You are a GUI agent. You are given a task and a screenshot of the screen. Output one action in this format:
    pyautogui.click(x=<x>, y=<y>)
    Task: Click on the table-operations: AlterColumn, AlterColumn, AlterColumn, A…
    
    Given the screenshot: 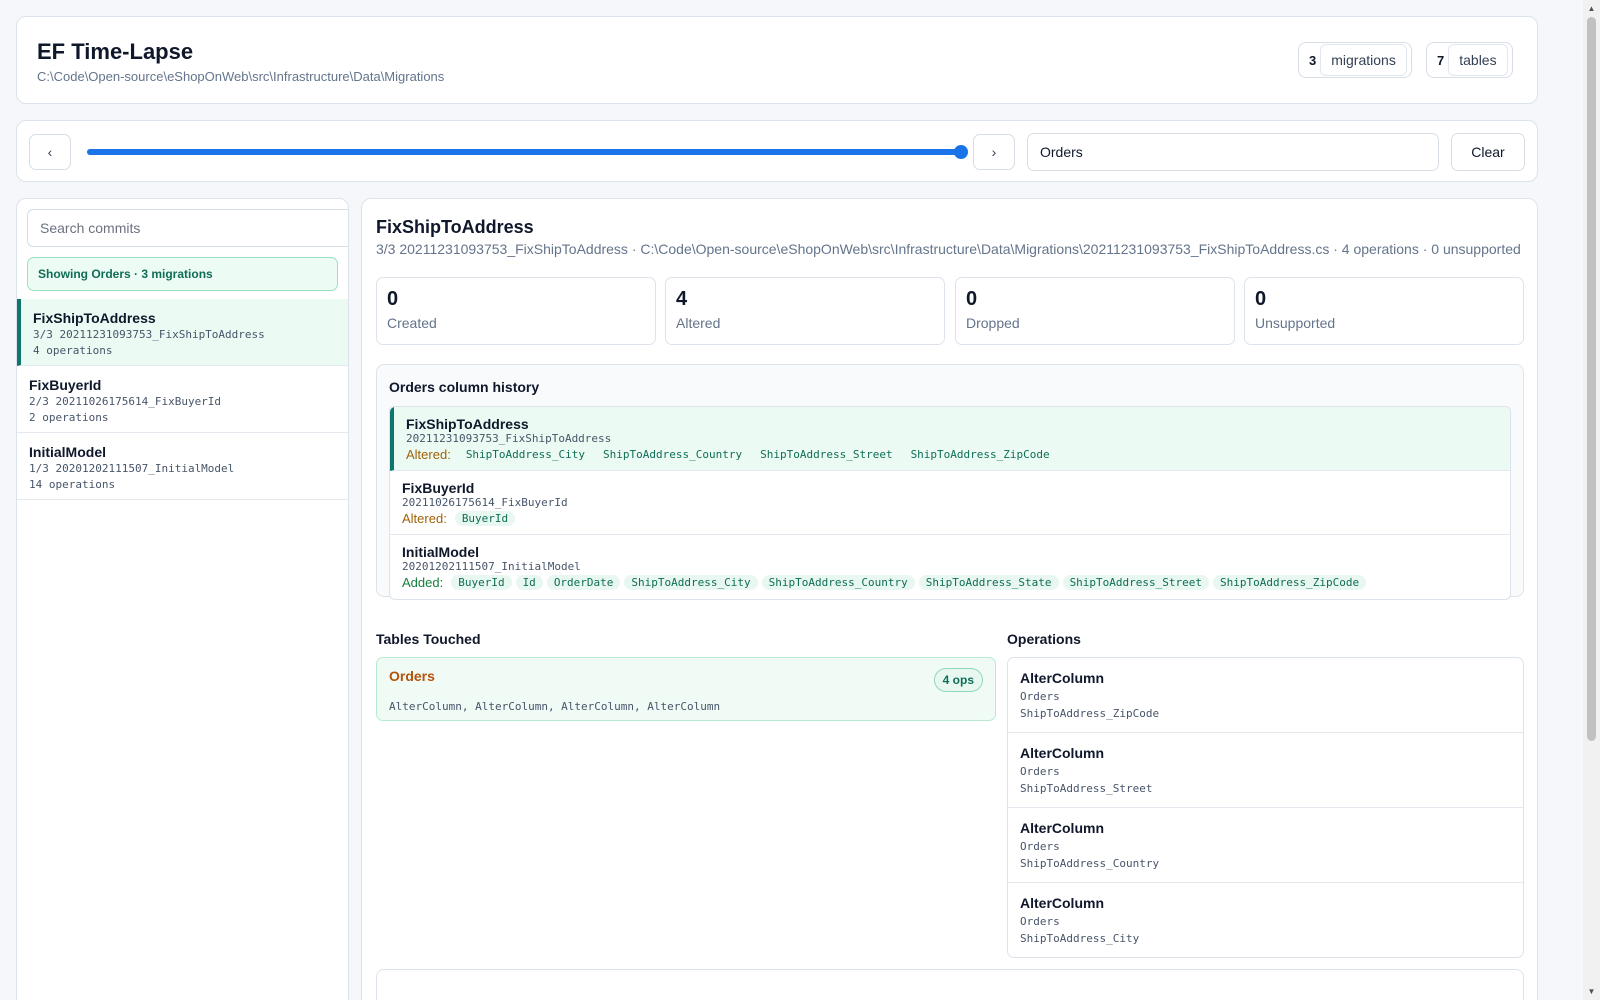 What is the action you would take?
    pyautogui.click(x=555, y=706)
    